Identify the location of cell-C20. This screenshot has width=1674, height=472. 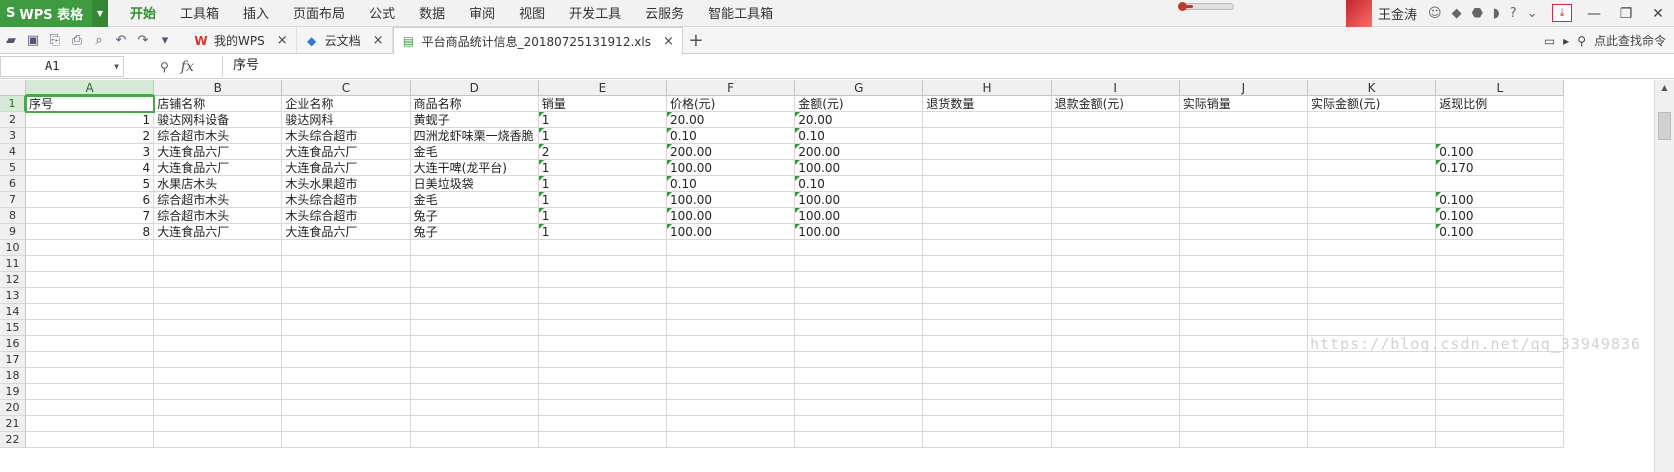
(346, 408).